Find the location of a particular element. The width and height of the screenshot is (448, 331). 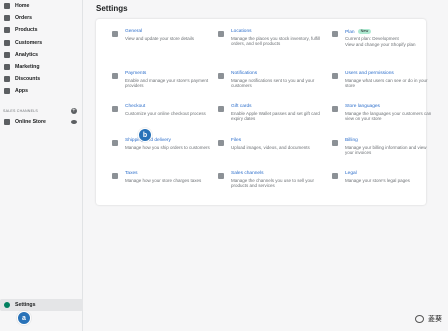

location-pin-icon is located at coordinates (221, 34).